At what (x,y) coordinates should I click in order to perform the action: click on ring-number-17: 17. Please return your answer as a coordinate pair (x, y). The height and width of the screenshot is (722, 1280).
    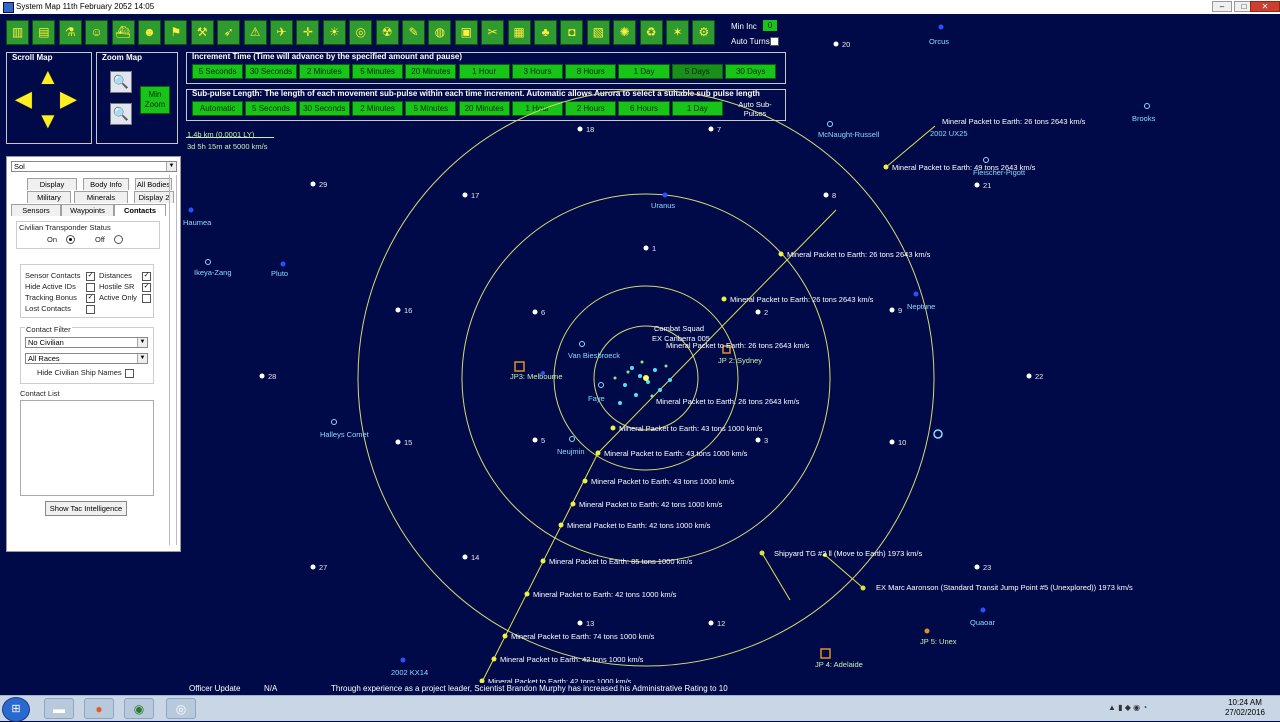
    Looking at the image, I should click on (475, 195).